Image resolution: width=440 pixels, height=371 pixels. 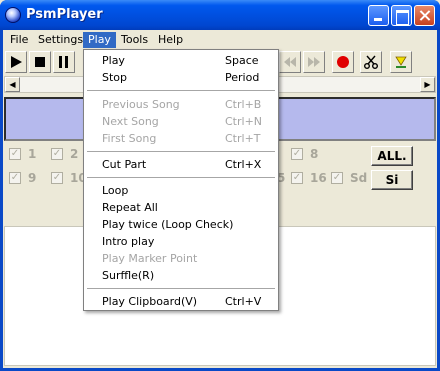 What do you see at coordinates (181, 301) in the screenshot?
I see `menu-item-play-clipboard: Play Clipboard(V) Ctrl+V` at bounding box center [181, 301].